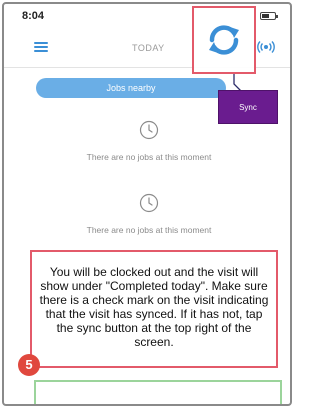 Image resolution: width=320 pixels, height=408 pixels. What do you see at coordinates (41, 47) in the screenshot?
I see `hamburger-menu-icon` at bounding box center [41, 47].